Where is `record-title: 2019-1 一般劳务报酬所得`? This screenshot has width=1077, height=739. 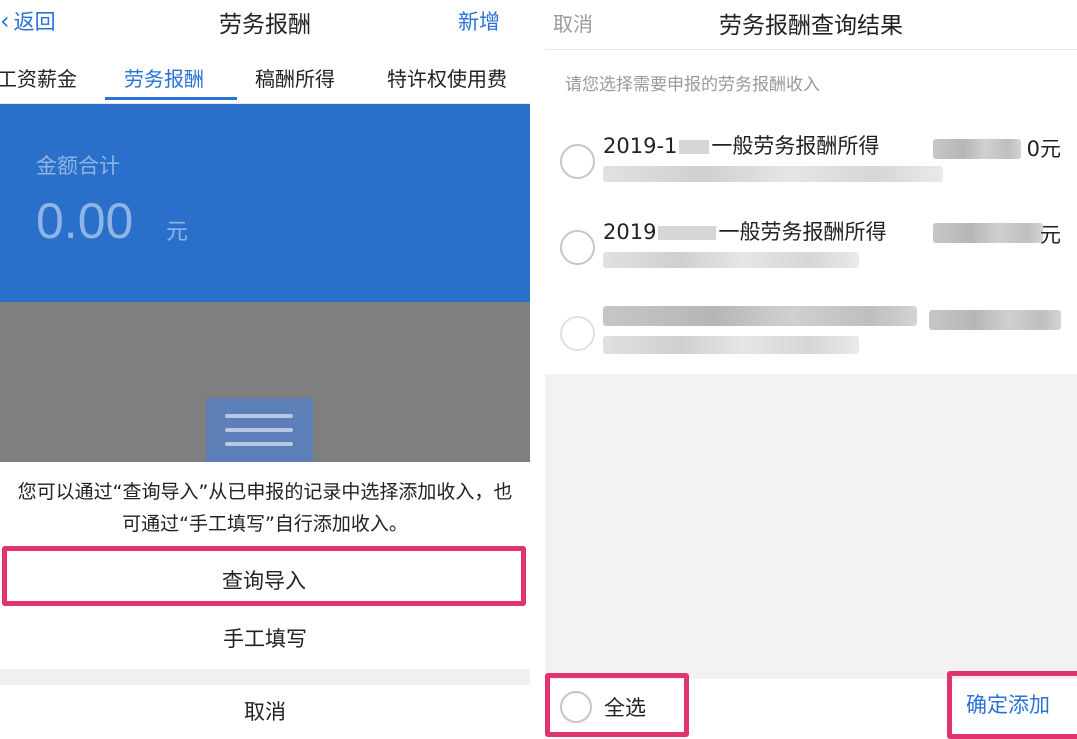
record-title: 2019-1 一般劳务报酬所得 is located at coordinates (741, 145).